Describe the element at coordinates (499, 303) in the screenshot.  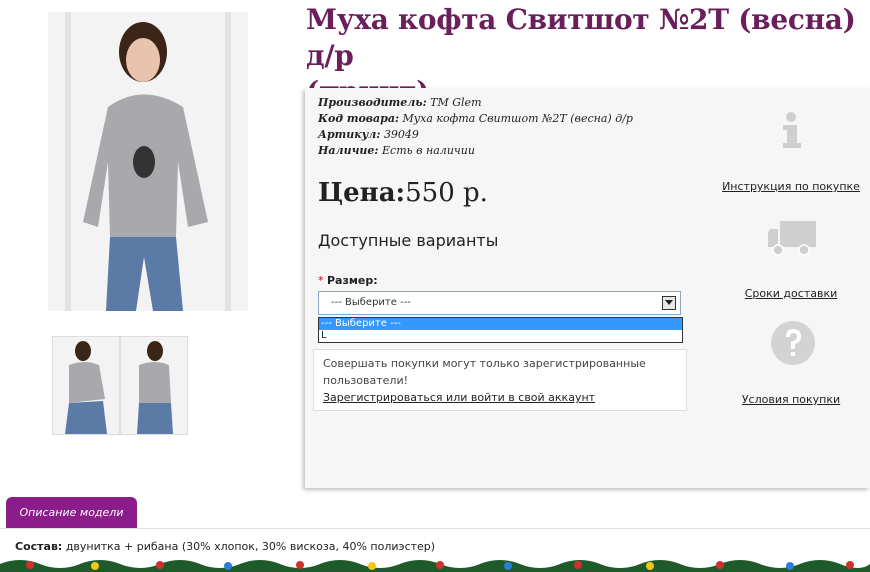
I see `size-select: --- Выберите ---` at that location.